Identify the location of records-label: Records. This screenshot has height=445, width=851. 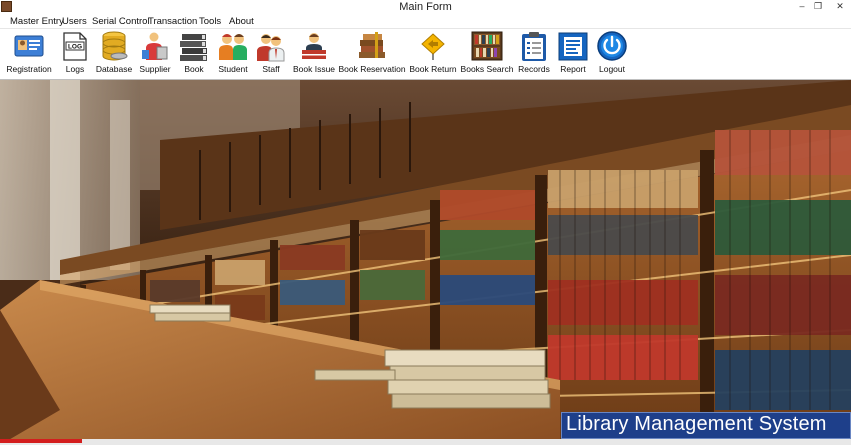
(534, 69).